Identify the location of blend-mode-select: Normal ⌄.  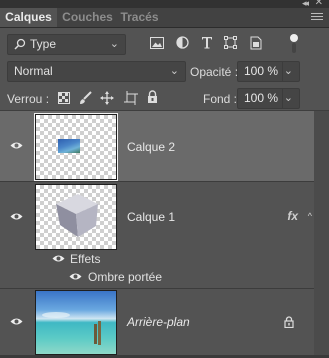
(96, 71).